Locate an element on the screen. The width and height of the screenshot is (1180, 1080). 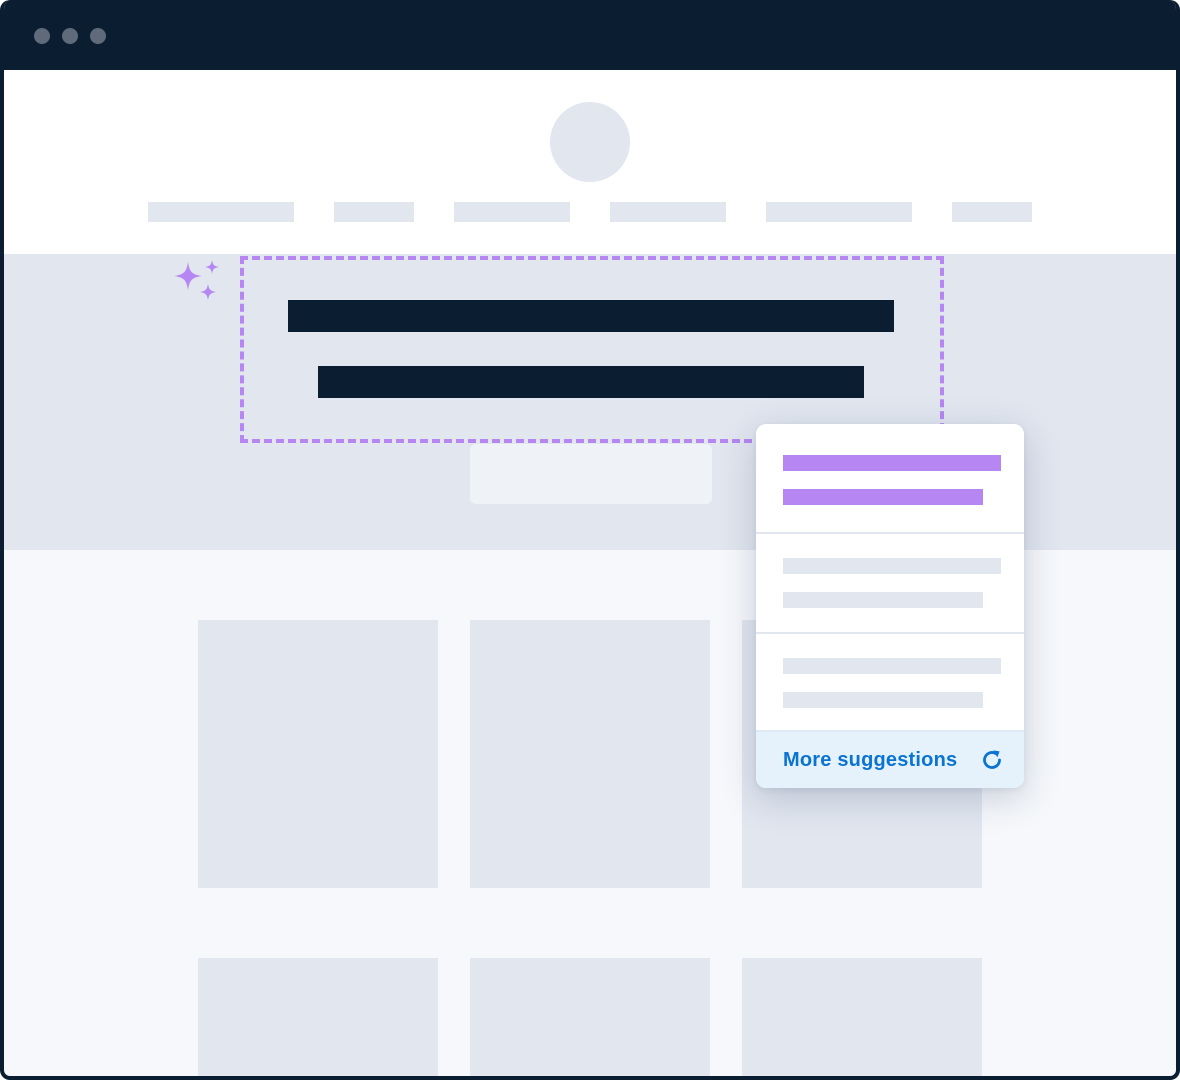
maximize-window-dot is located at coordinates (98, 36).